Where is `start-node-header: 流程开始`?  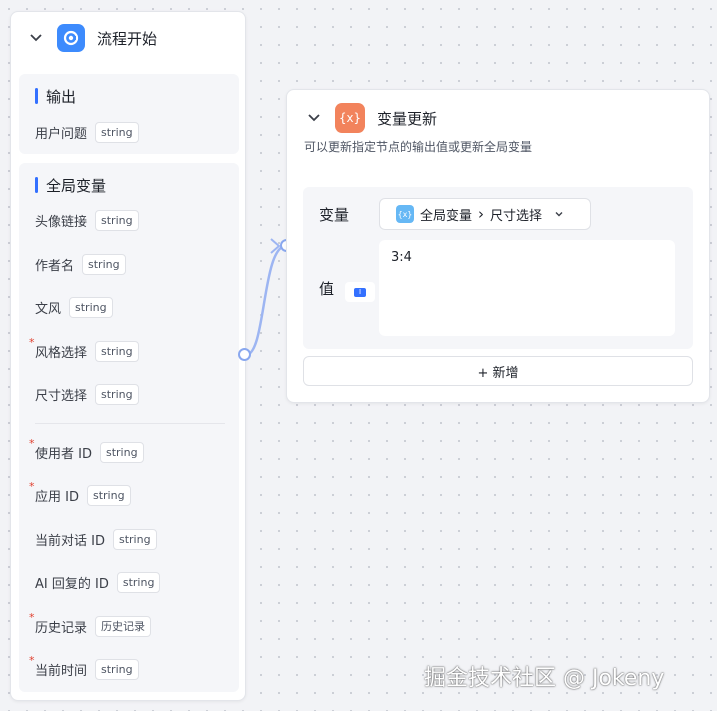 start-node-header: 流程开始 is located at coordinates (128, 38).